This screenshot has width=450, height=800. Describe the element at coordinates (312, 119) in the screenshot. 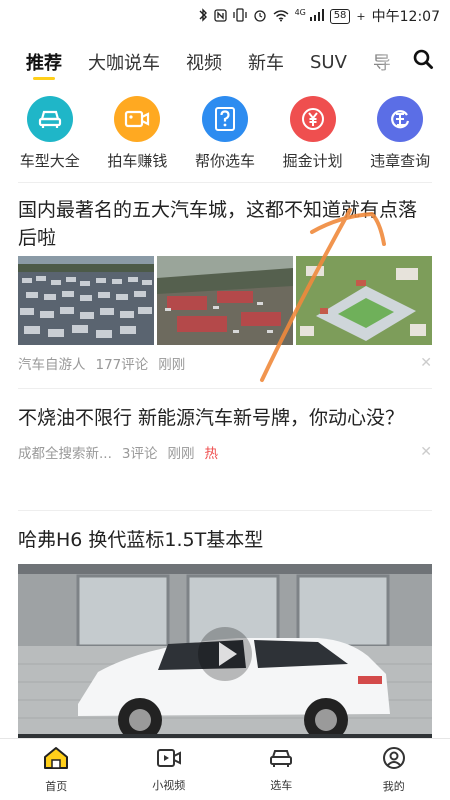

I see `yen-icon` at that location.